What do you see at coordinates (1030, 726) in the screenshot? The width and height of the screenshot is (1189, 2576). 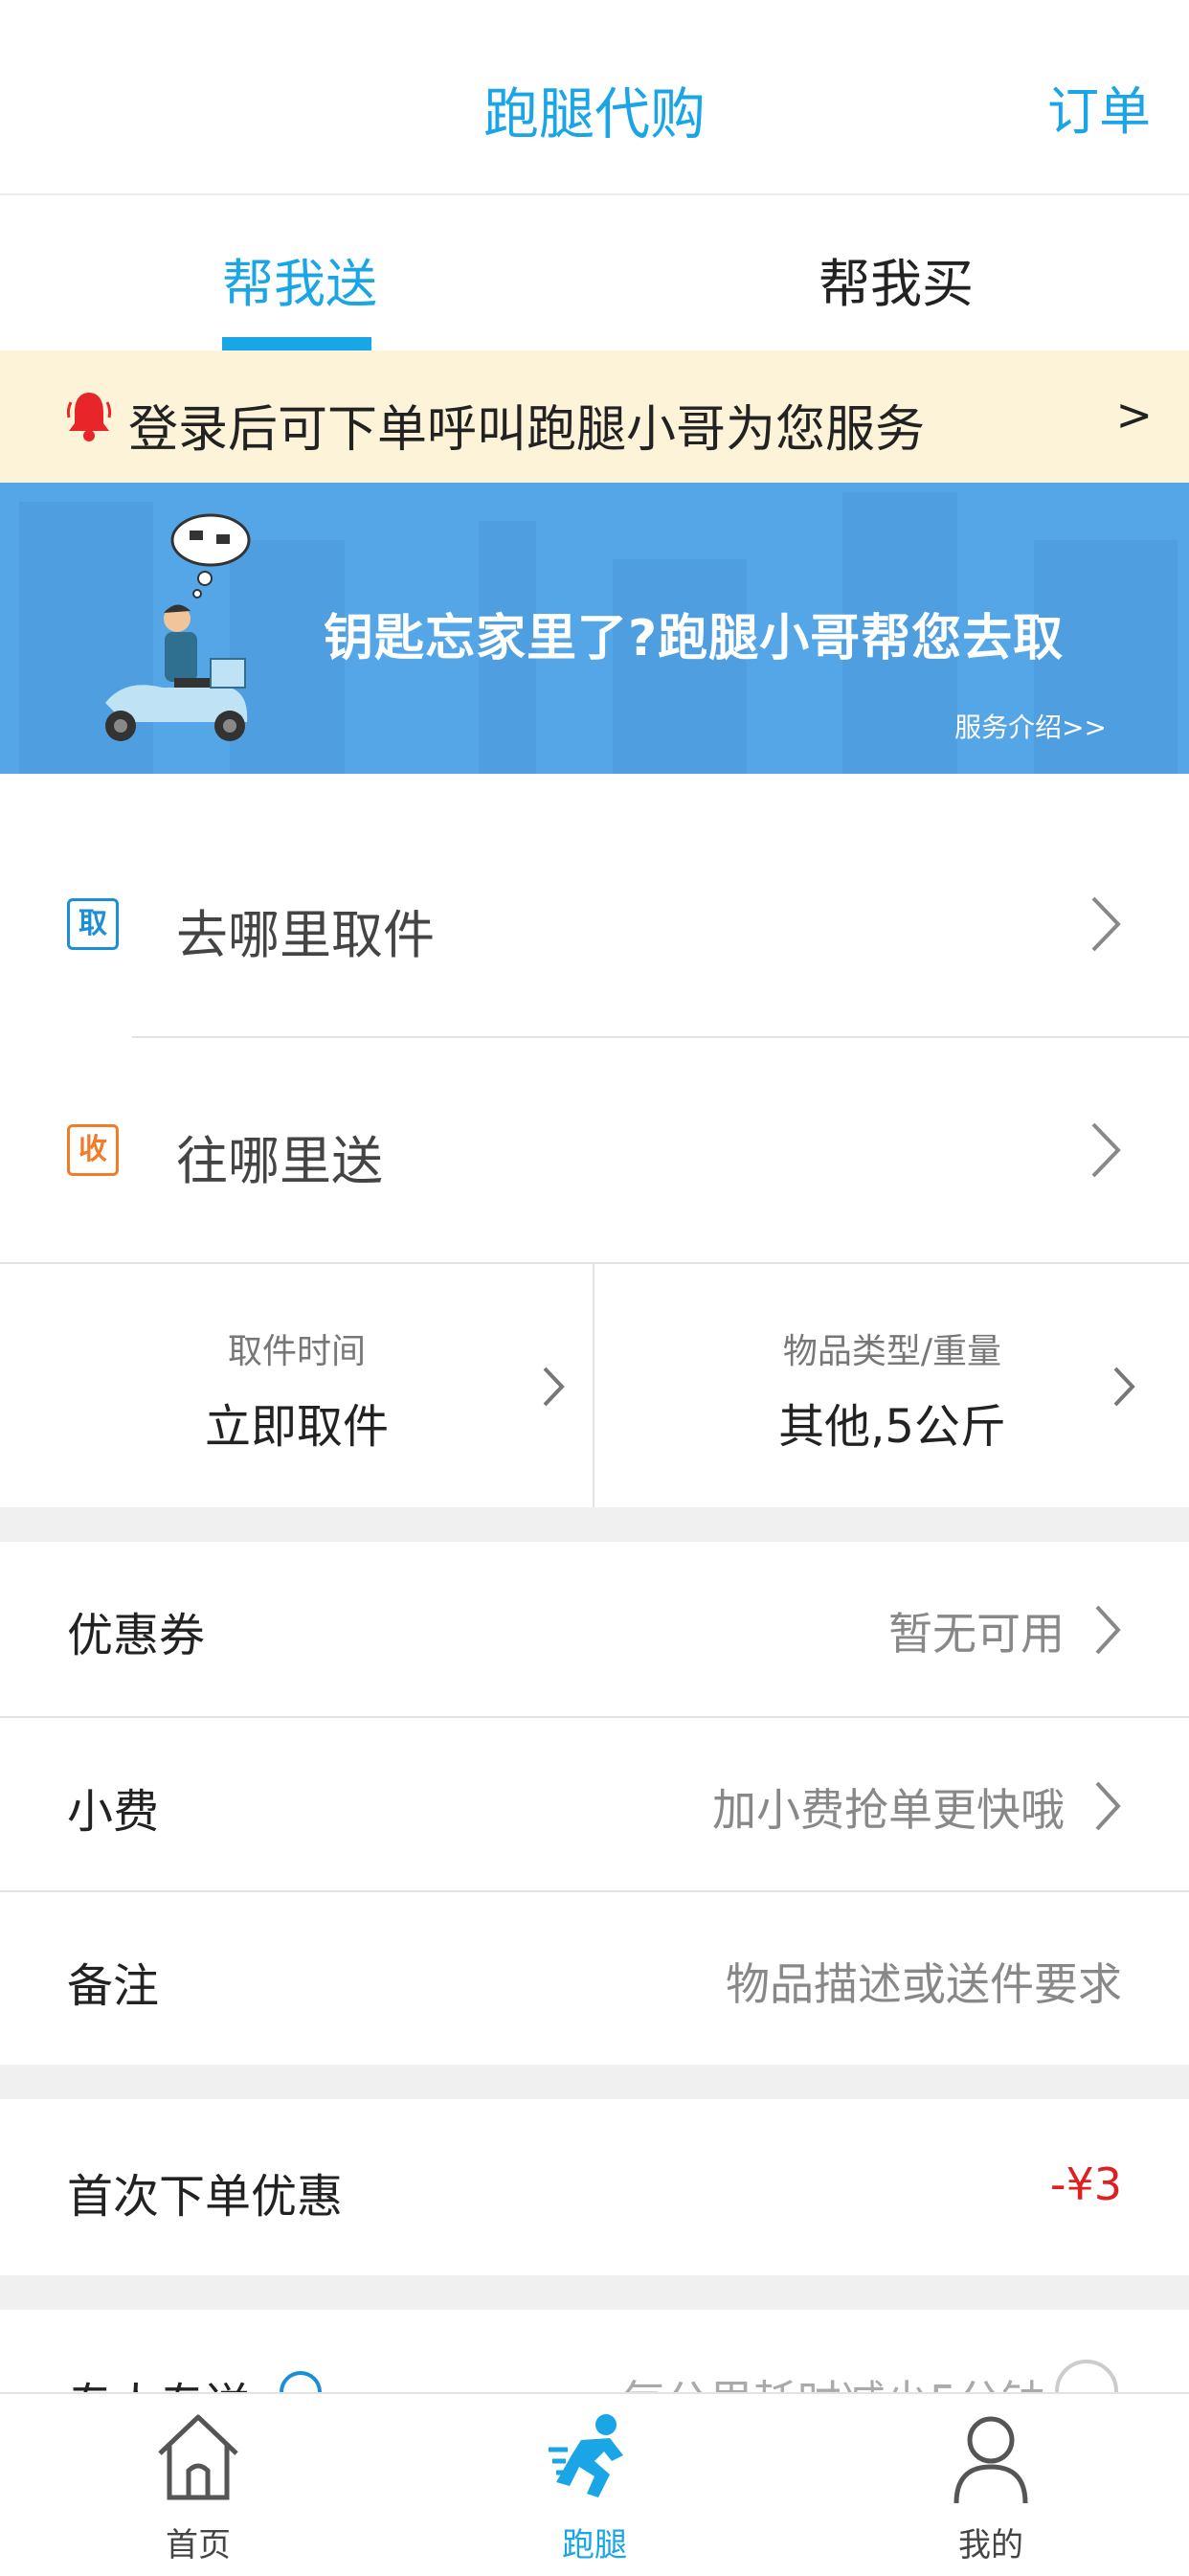 I see `service-intro-link: 服务介绍>>` at bounding box center [1030, 726].